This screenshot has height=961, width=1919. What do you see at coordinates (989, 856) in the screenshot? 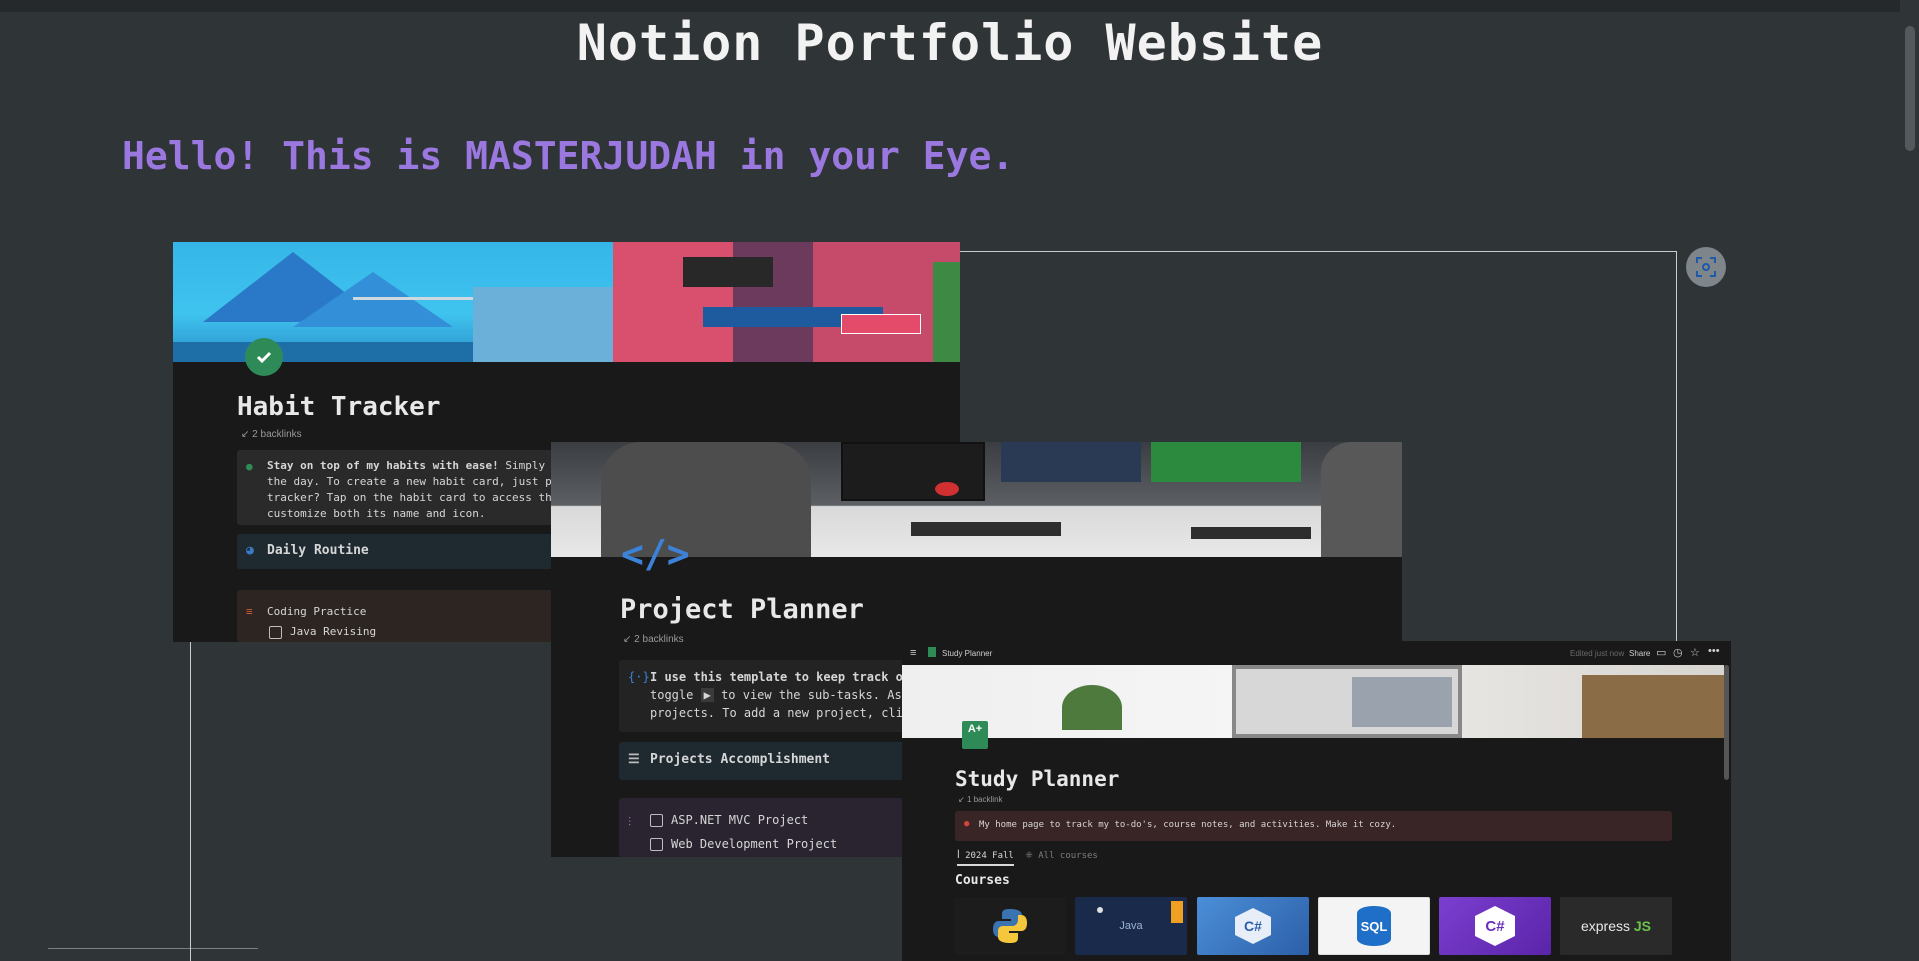
I see `tab-2024-fall-label: 2024 Fall` at bounding box center [989, 856].